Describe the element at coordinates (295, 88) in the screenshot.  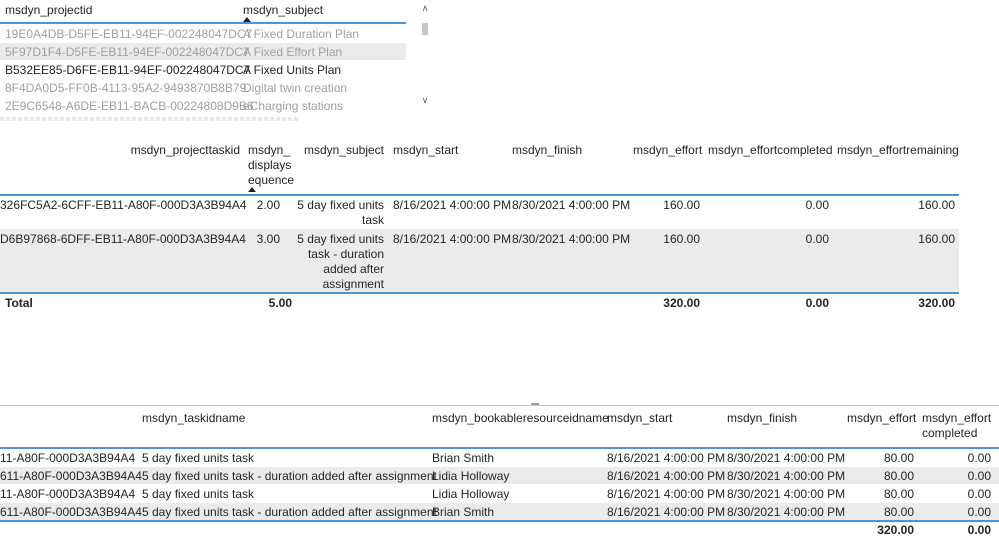
I see `subject-cell: Digital twin creation` at that location.